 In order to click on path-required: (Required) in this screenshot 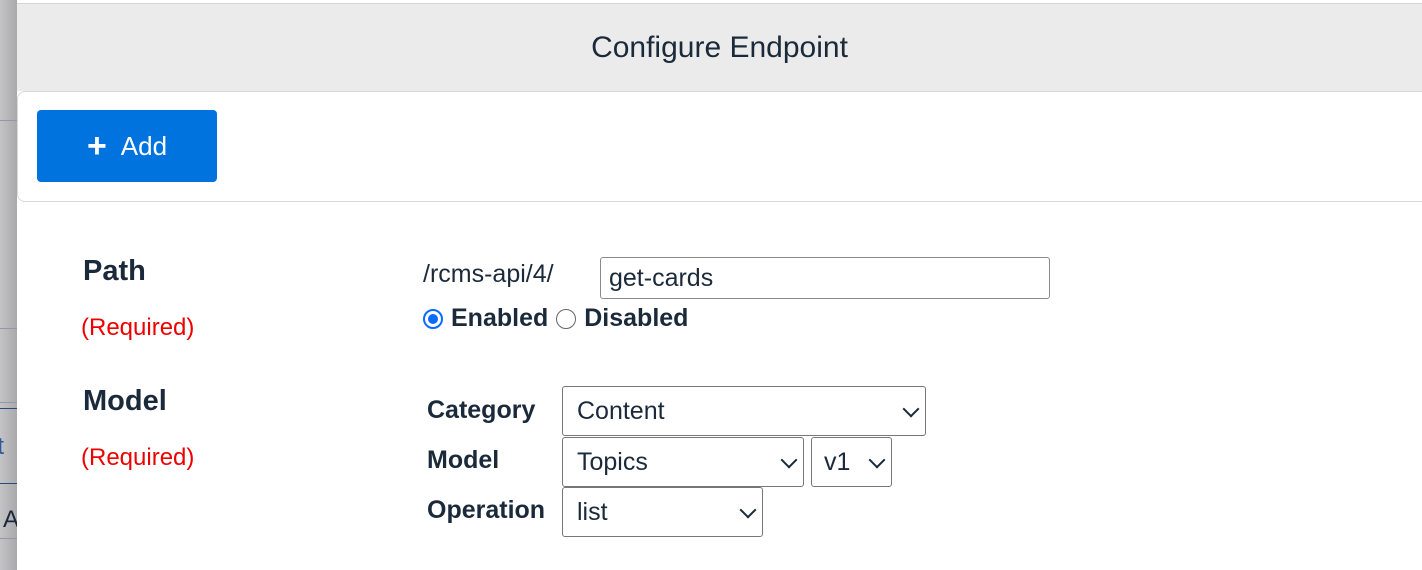, I will do `click(138, 327)`.